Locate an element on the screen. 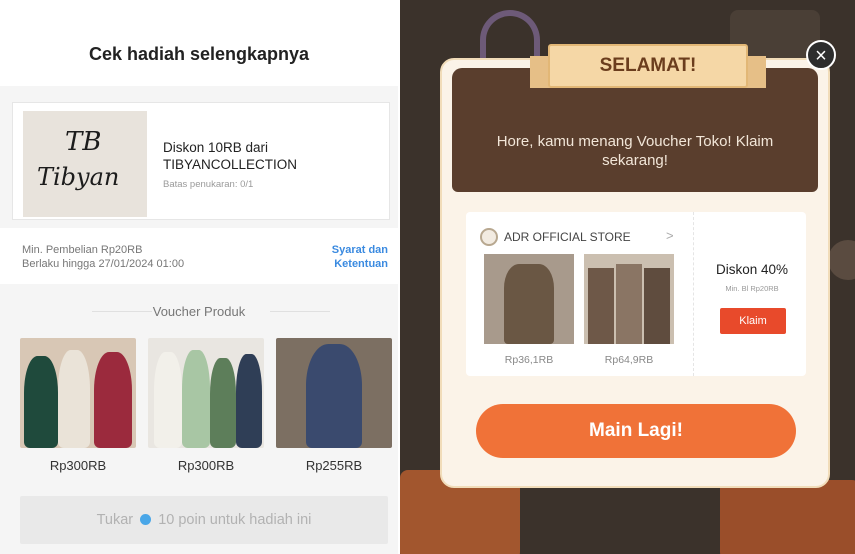 This screenshot has height=554, width=855. congrats-banner: SELAMAT! is located at coordinates (648, 66).